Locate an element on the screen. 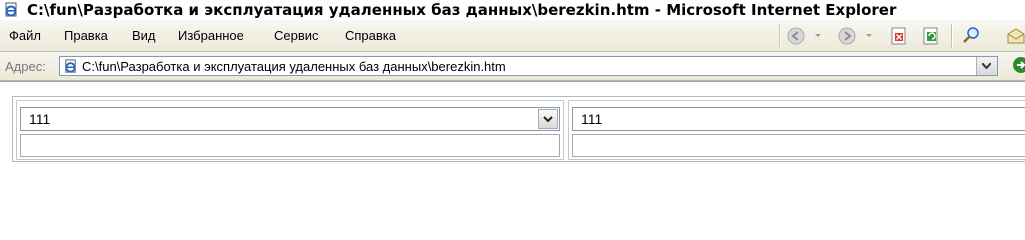 Image resolution: width=1025 pixels, height=240 pixels. left-select: 111 is located at coordinates (290, 119).